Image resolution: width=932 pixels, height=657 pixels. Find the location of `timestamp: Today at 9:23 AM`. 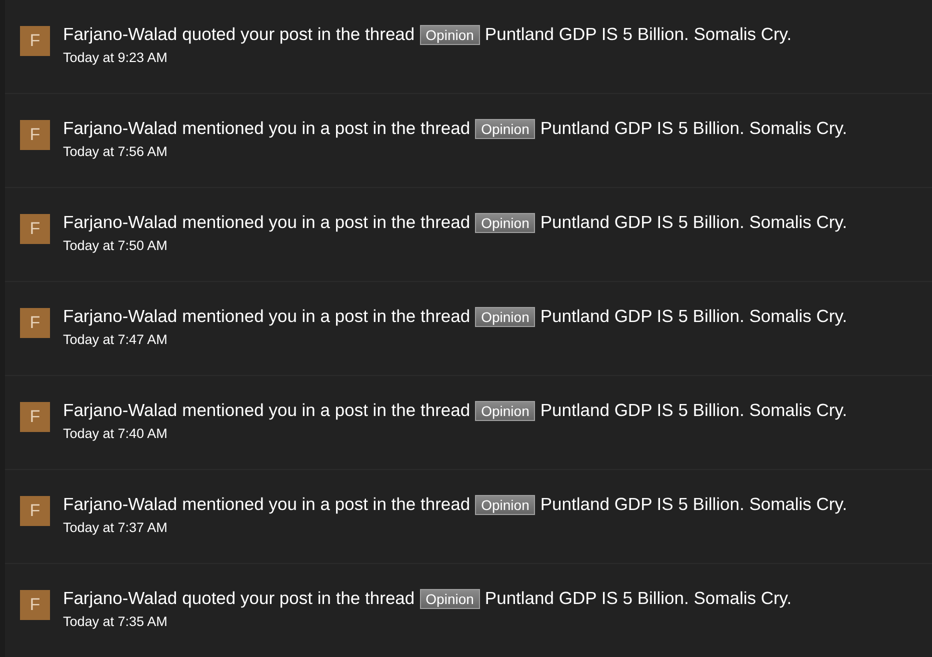

timestamp: Today at 9:23 AM is located at coordinates (115, 57).